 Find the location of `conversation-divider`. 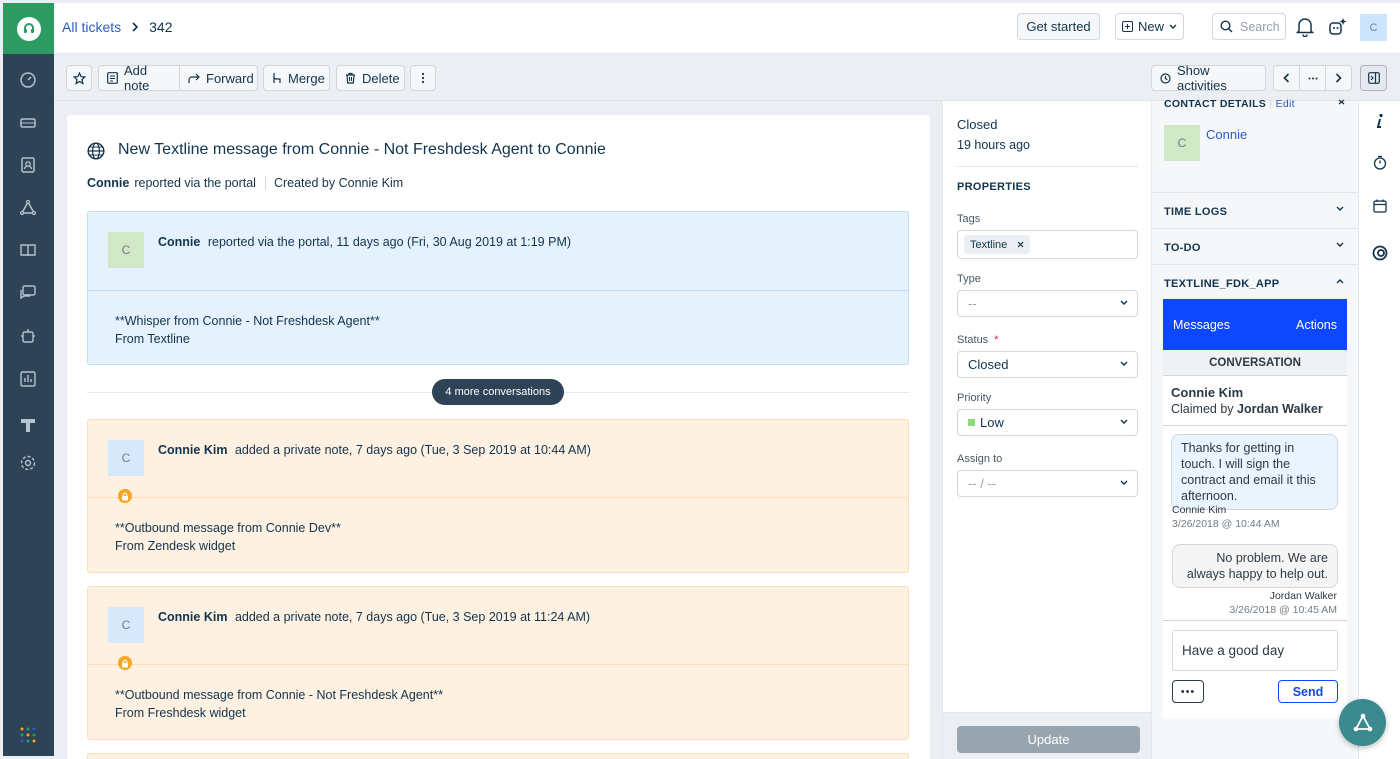

conversation-divider is located at coordinates (498, 664).